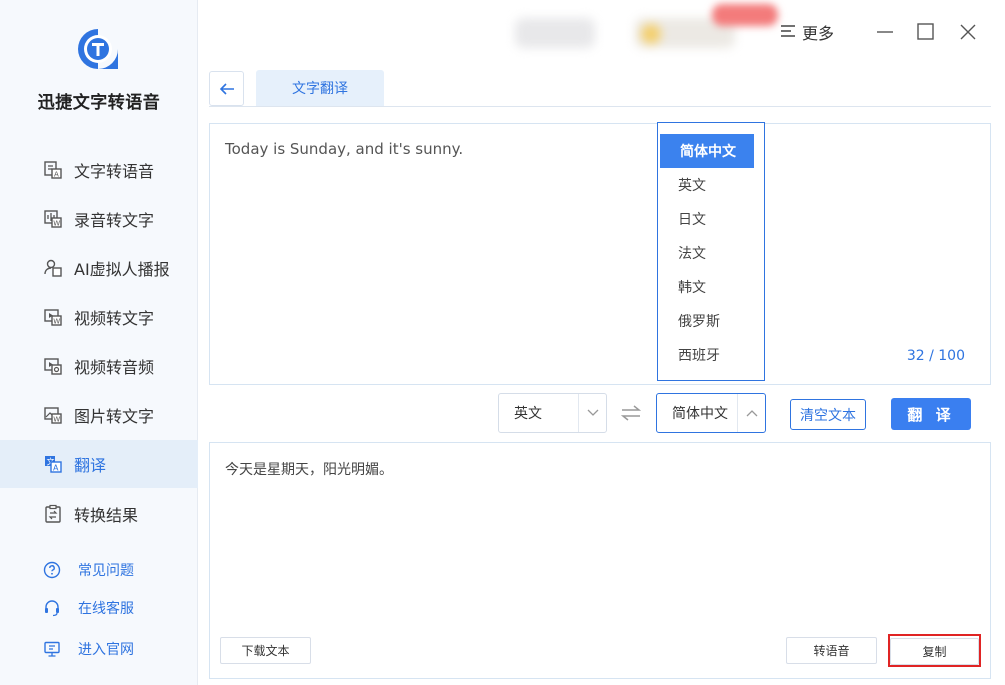  I want to click on sidebar-item-image-to-text: W 图片转文字, so click(99, 415).